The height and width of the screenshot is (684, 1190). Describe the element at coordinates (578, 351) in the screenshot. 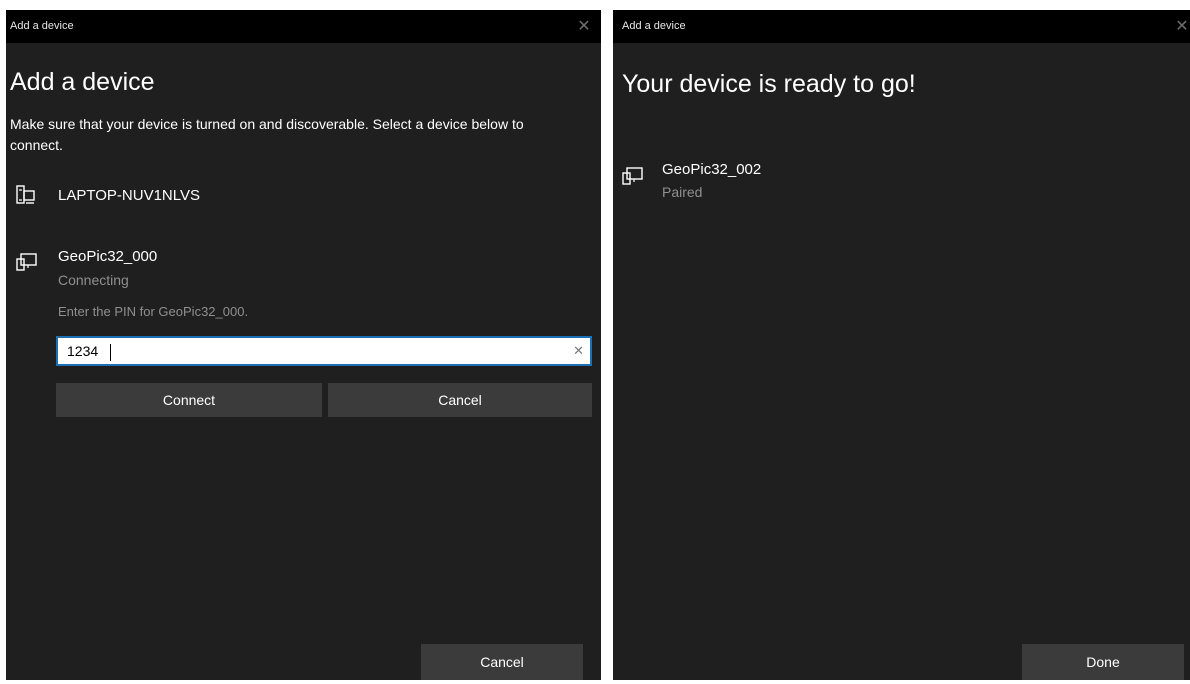

I see `clear-icon: ✕` at that location.